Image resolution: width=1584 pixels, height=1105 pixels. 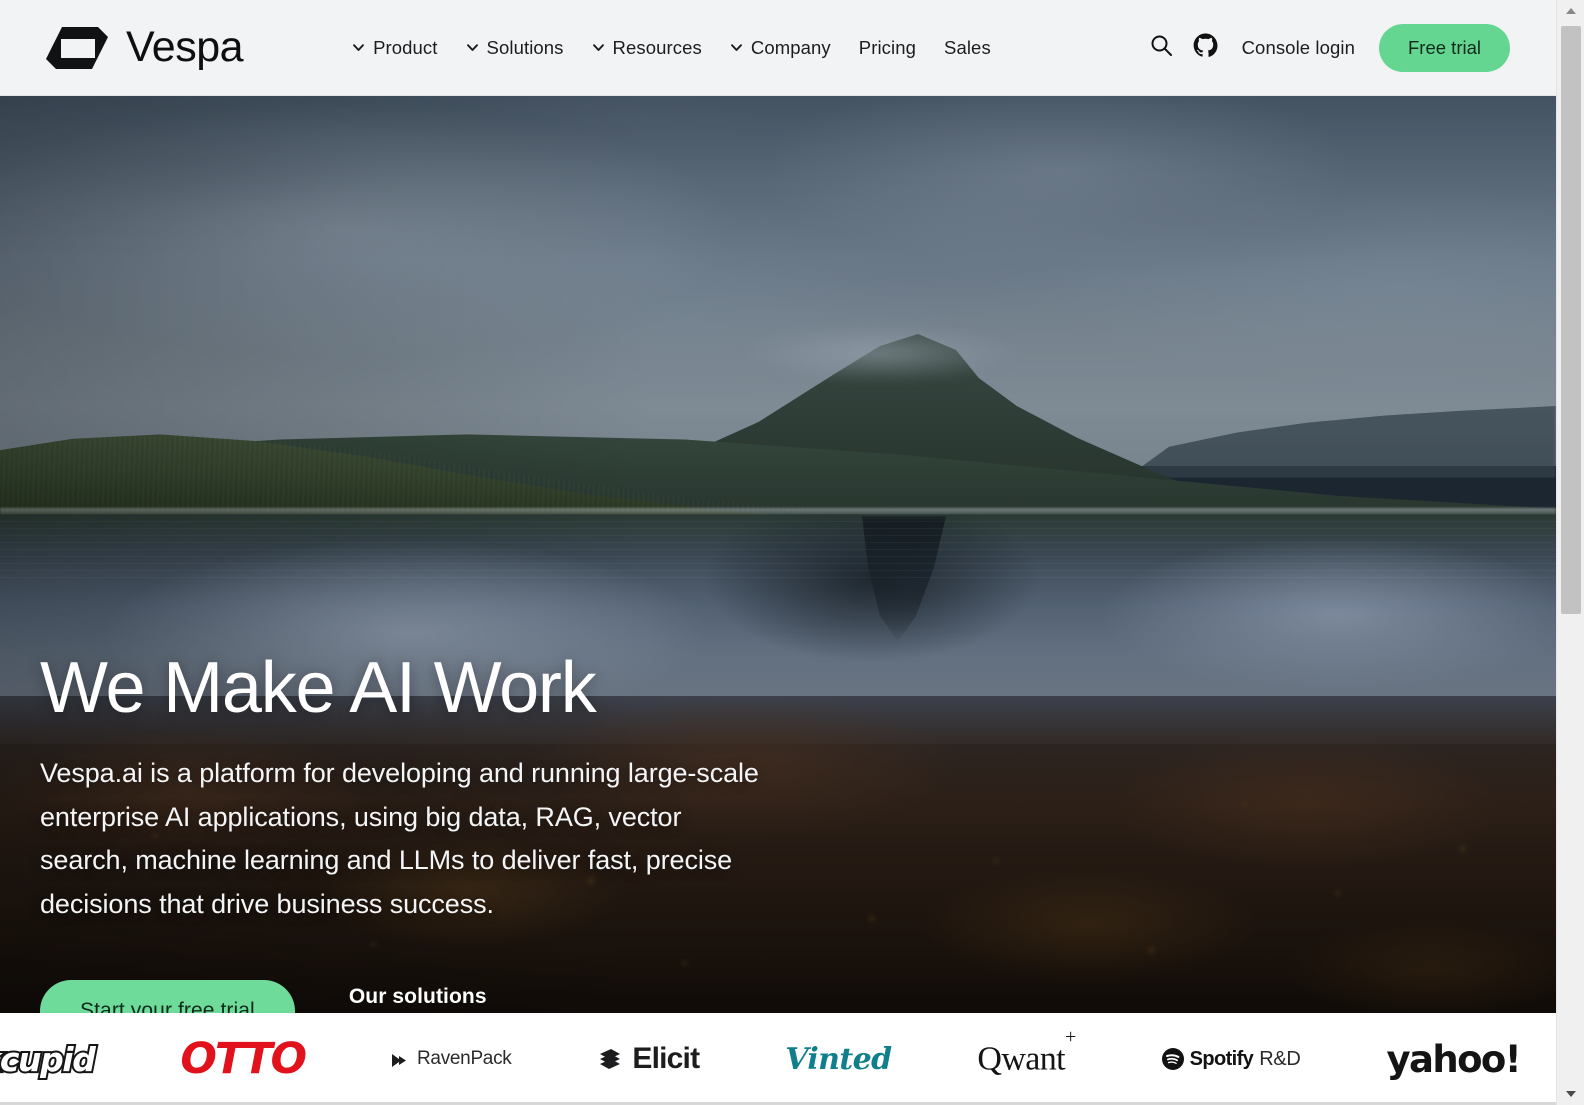 I want to click on client-logo-elicit: Elicit, so click(x=648, y=1059).